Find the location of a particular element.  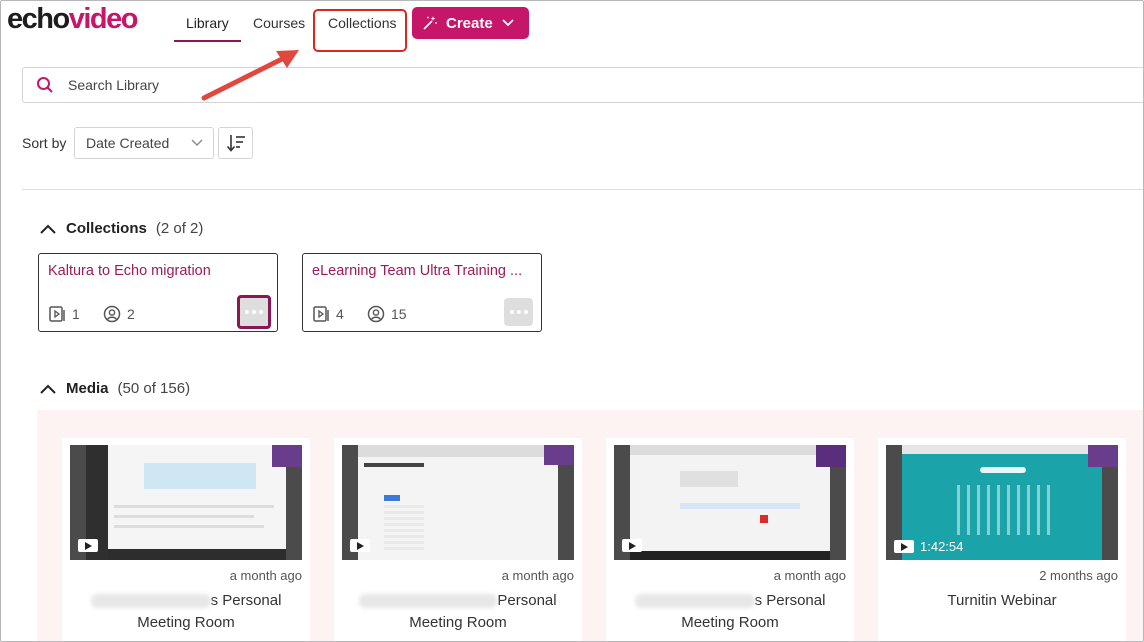

play-indicator: 1:42:54 is located at coordinates (928, 546).